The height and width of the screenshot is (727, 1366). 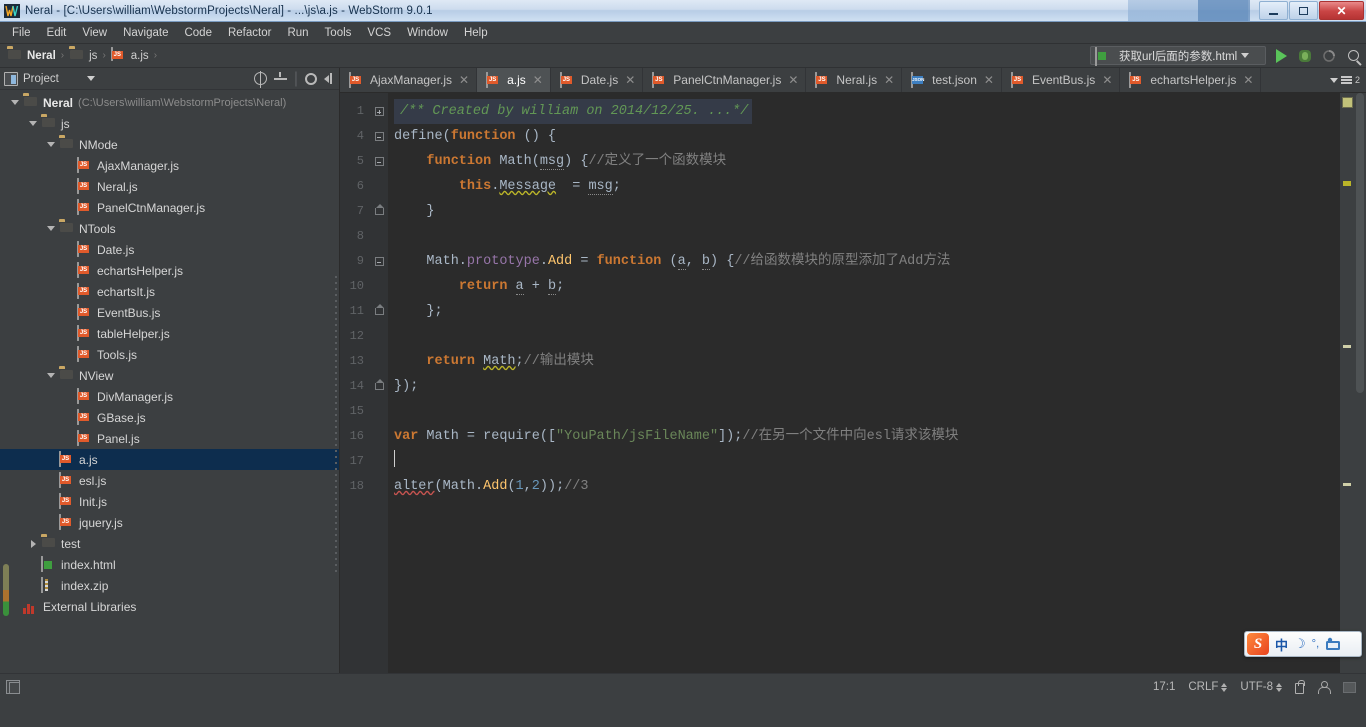 What do you see at coordinates (409, 80) in the screenshot?
I see `editor-tab-ajaxmanager-js: AjaxManager.js ✕` at bounding box center [409, 80].